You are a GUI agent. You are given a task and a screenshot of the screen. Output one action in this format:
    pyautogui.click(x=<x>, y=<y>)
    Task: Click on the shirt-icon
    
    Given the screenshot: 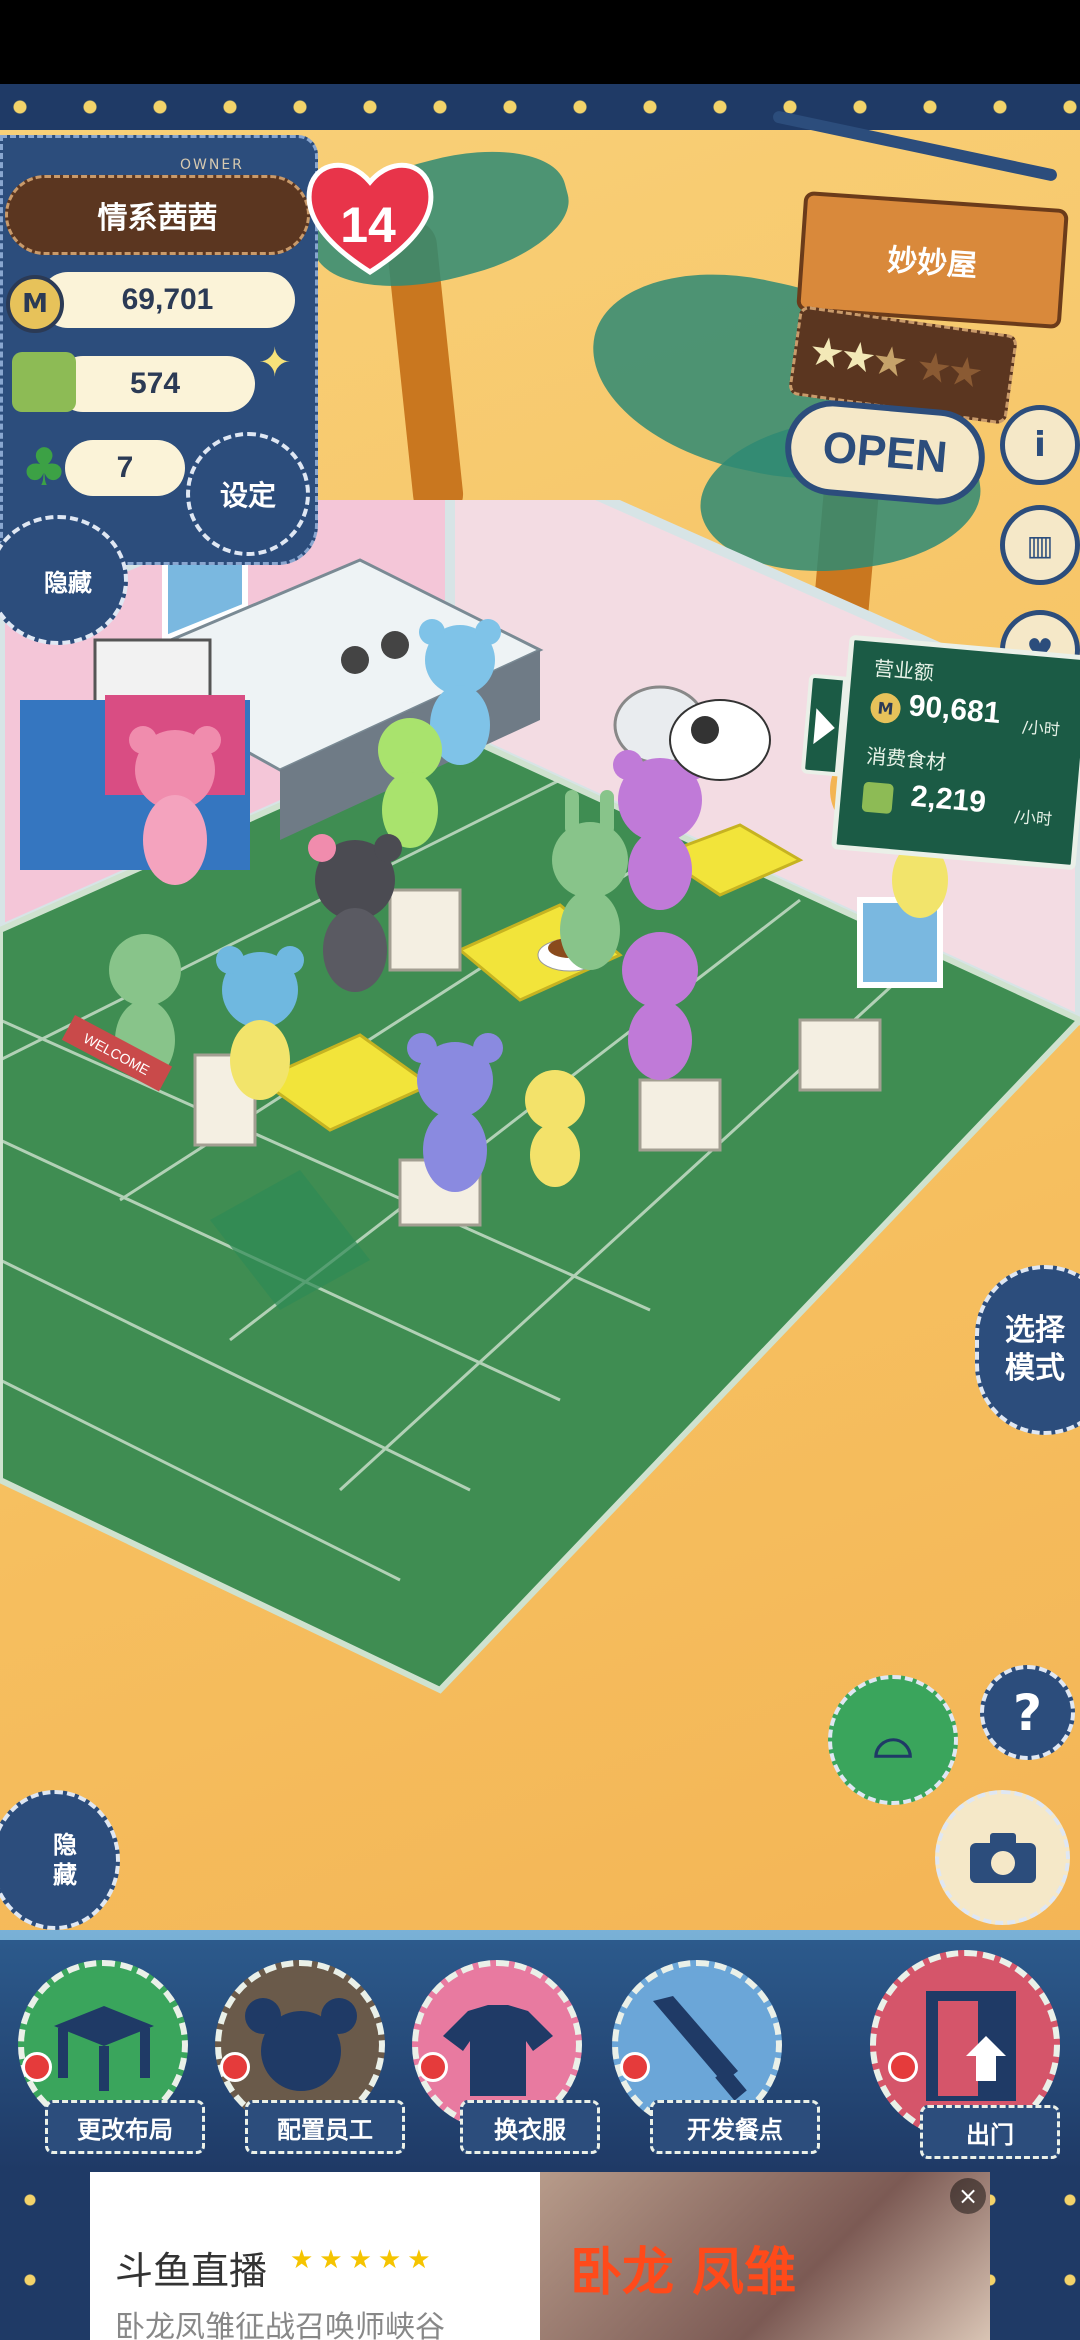 What is the action you would take?
    pyautogui.click(x=498, y=2050)
    